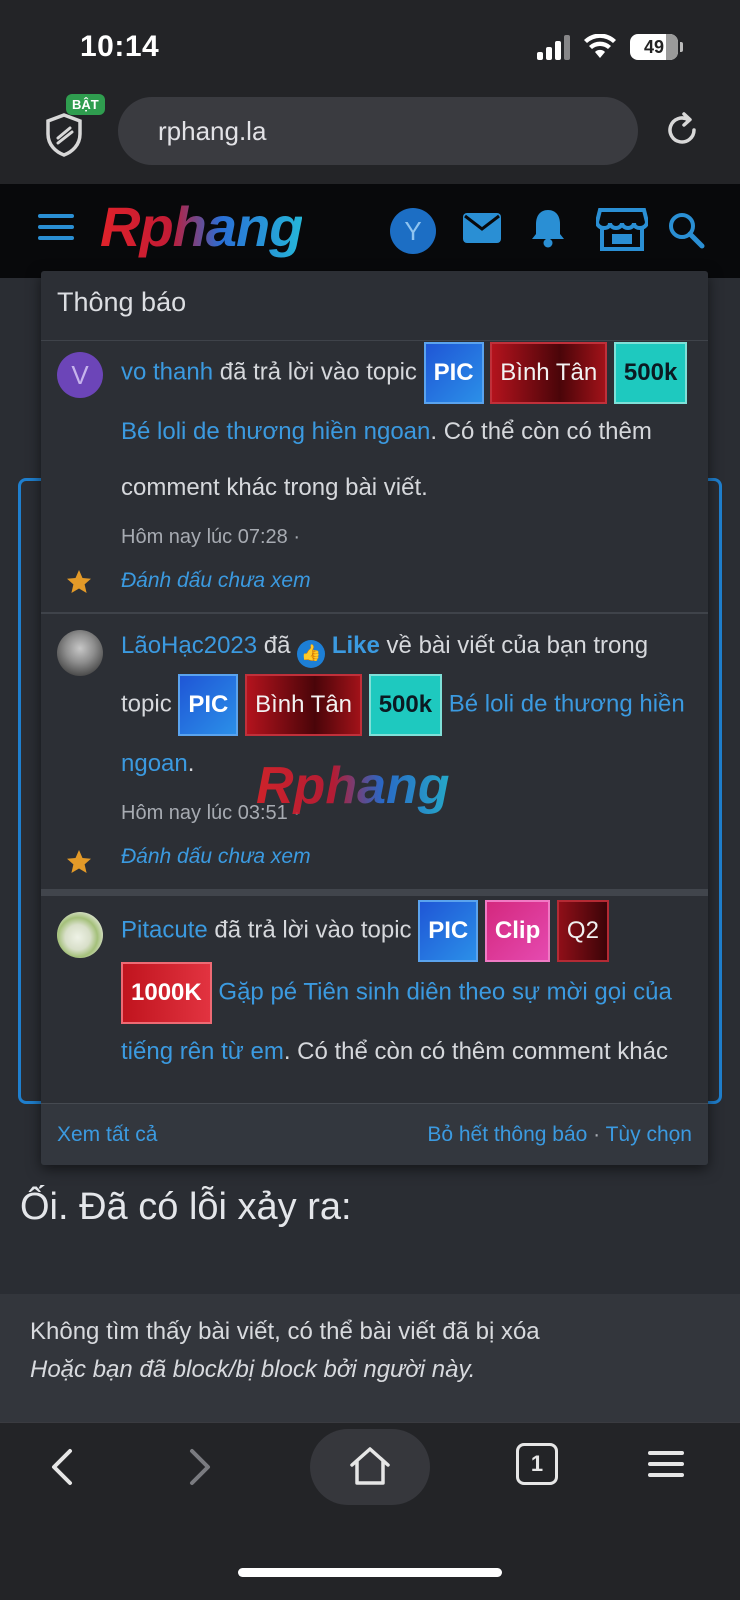 This screenshot has height=1600, width=740. I want to click on site-header: Rphang Y, so click(370, 231).